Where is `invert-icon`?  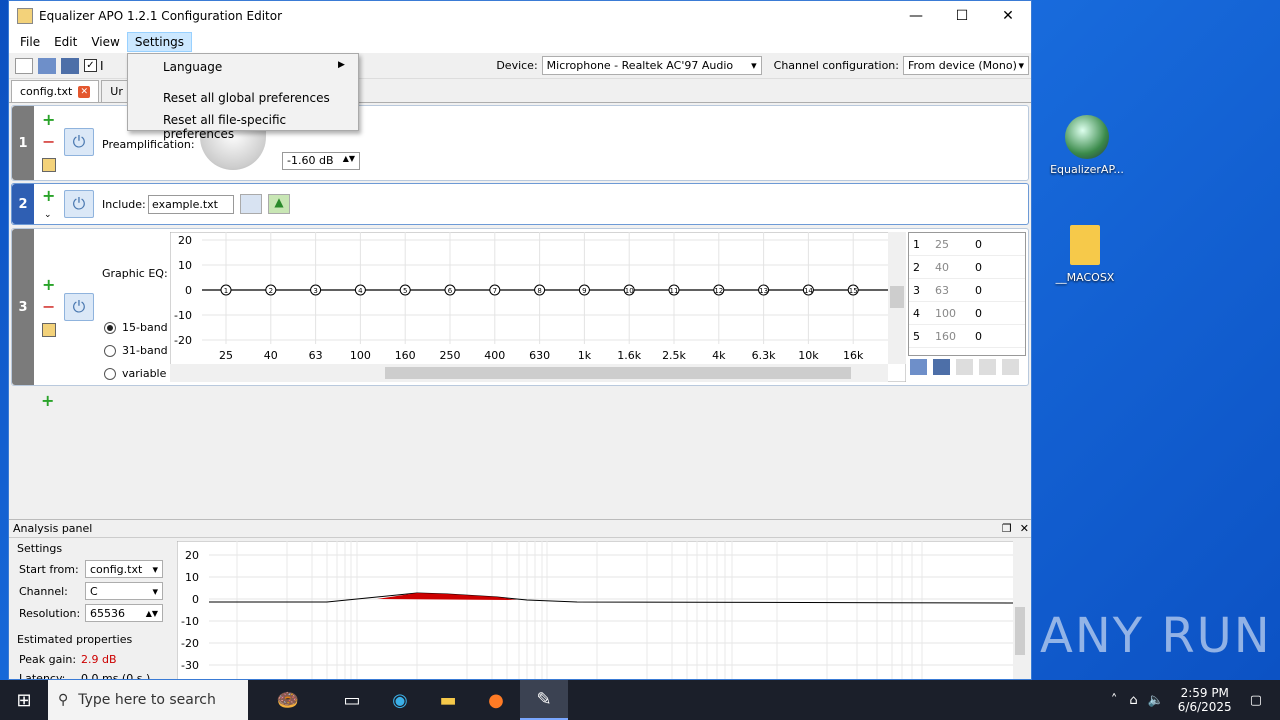
invert-icon is located at coordinates (964, 367).